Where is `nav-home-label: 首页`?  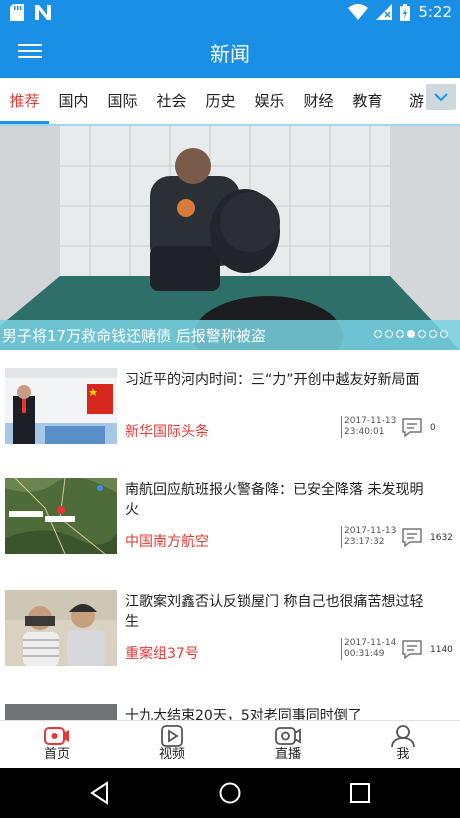 nav-home-label: 首页 is located at coordinates (56, 754).